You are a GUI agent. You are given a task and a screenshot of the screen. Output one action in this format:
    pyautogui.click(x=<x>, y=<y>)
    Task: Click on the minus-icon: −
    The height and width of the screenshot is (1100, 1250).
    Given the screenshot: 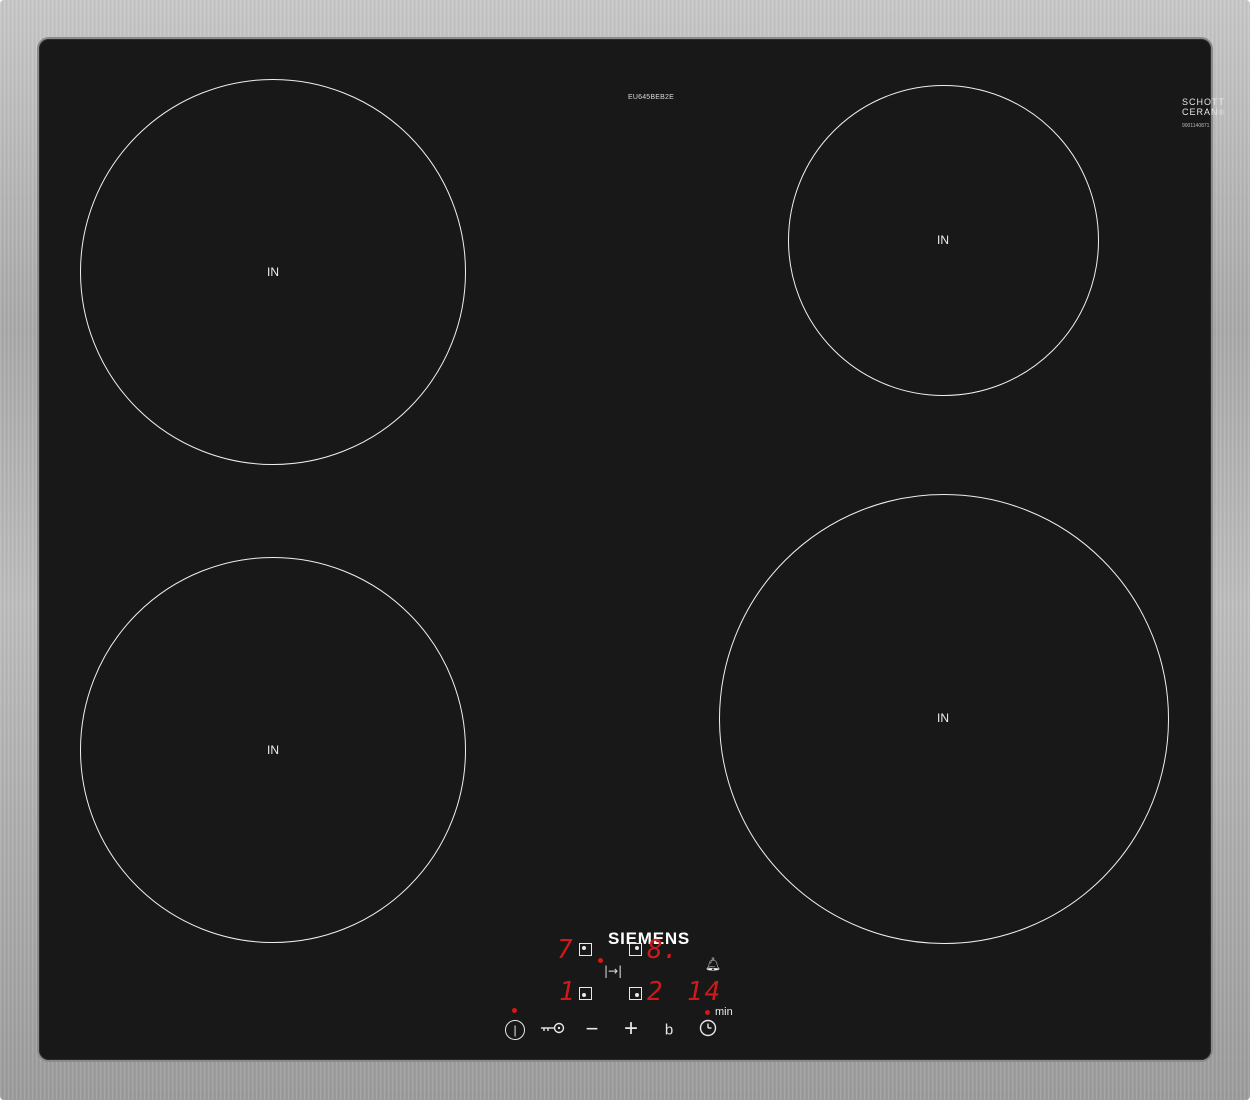 What is the action you would take?
    pyautogui.click(x=592, y=1028)
    